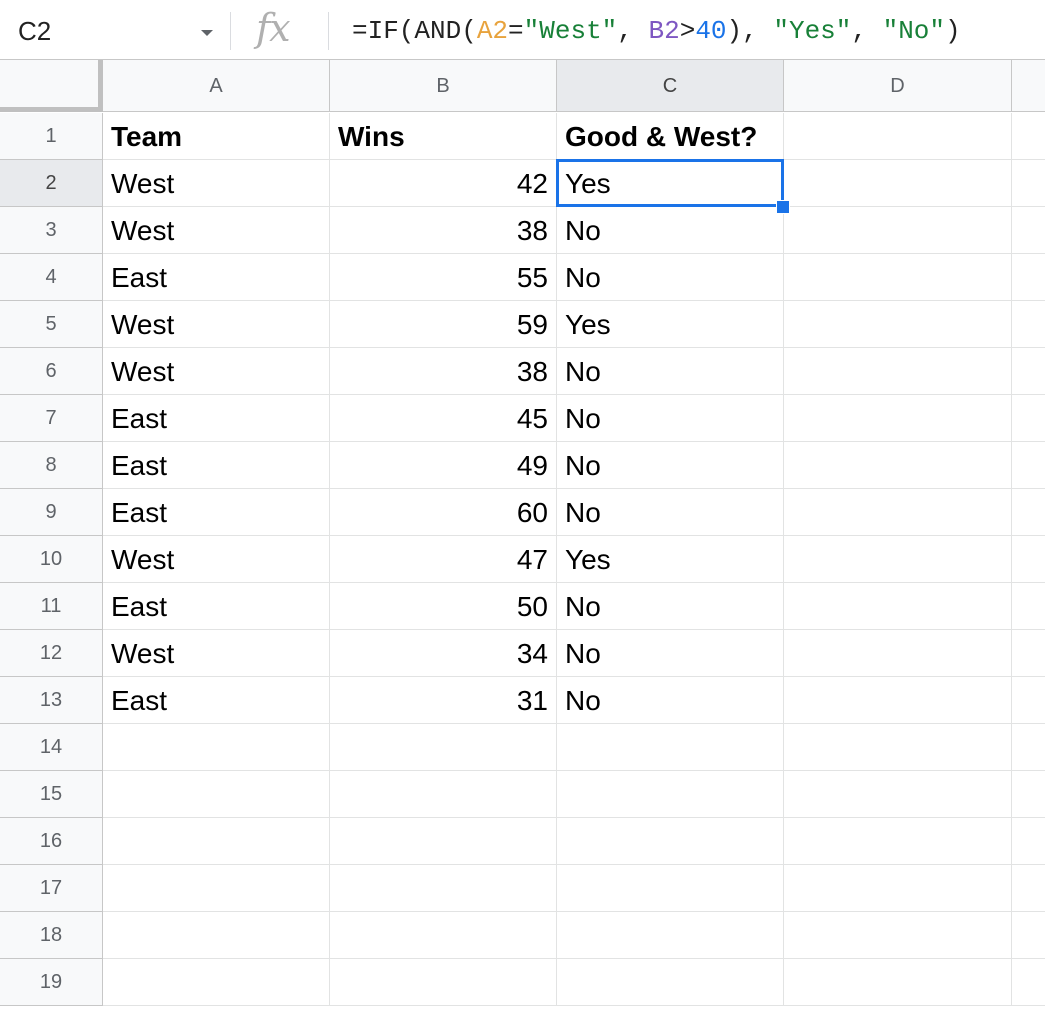 The width and height of the screenshot is (1045, 1022). What do you see at coordinates (898, 747) in the screenshot?
I see `cell-d14` at bounding box center [898, 747].